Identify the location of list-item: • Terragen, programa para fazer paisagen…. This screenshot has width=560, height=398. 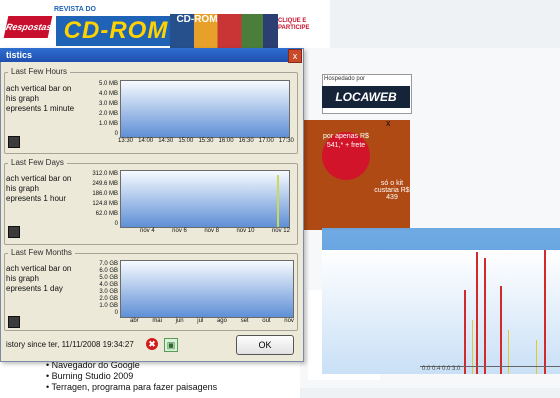
(131, 387).